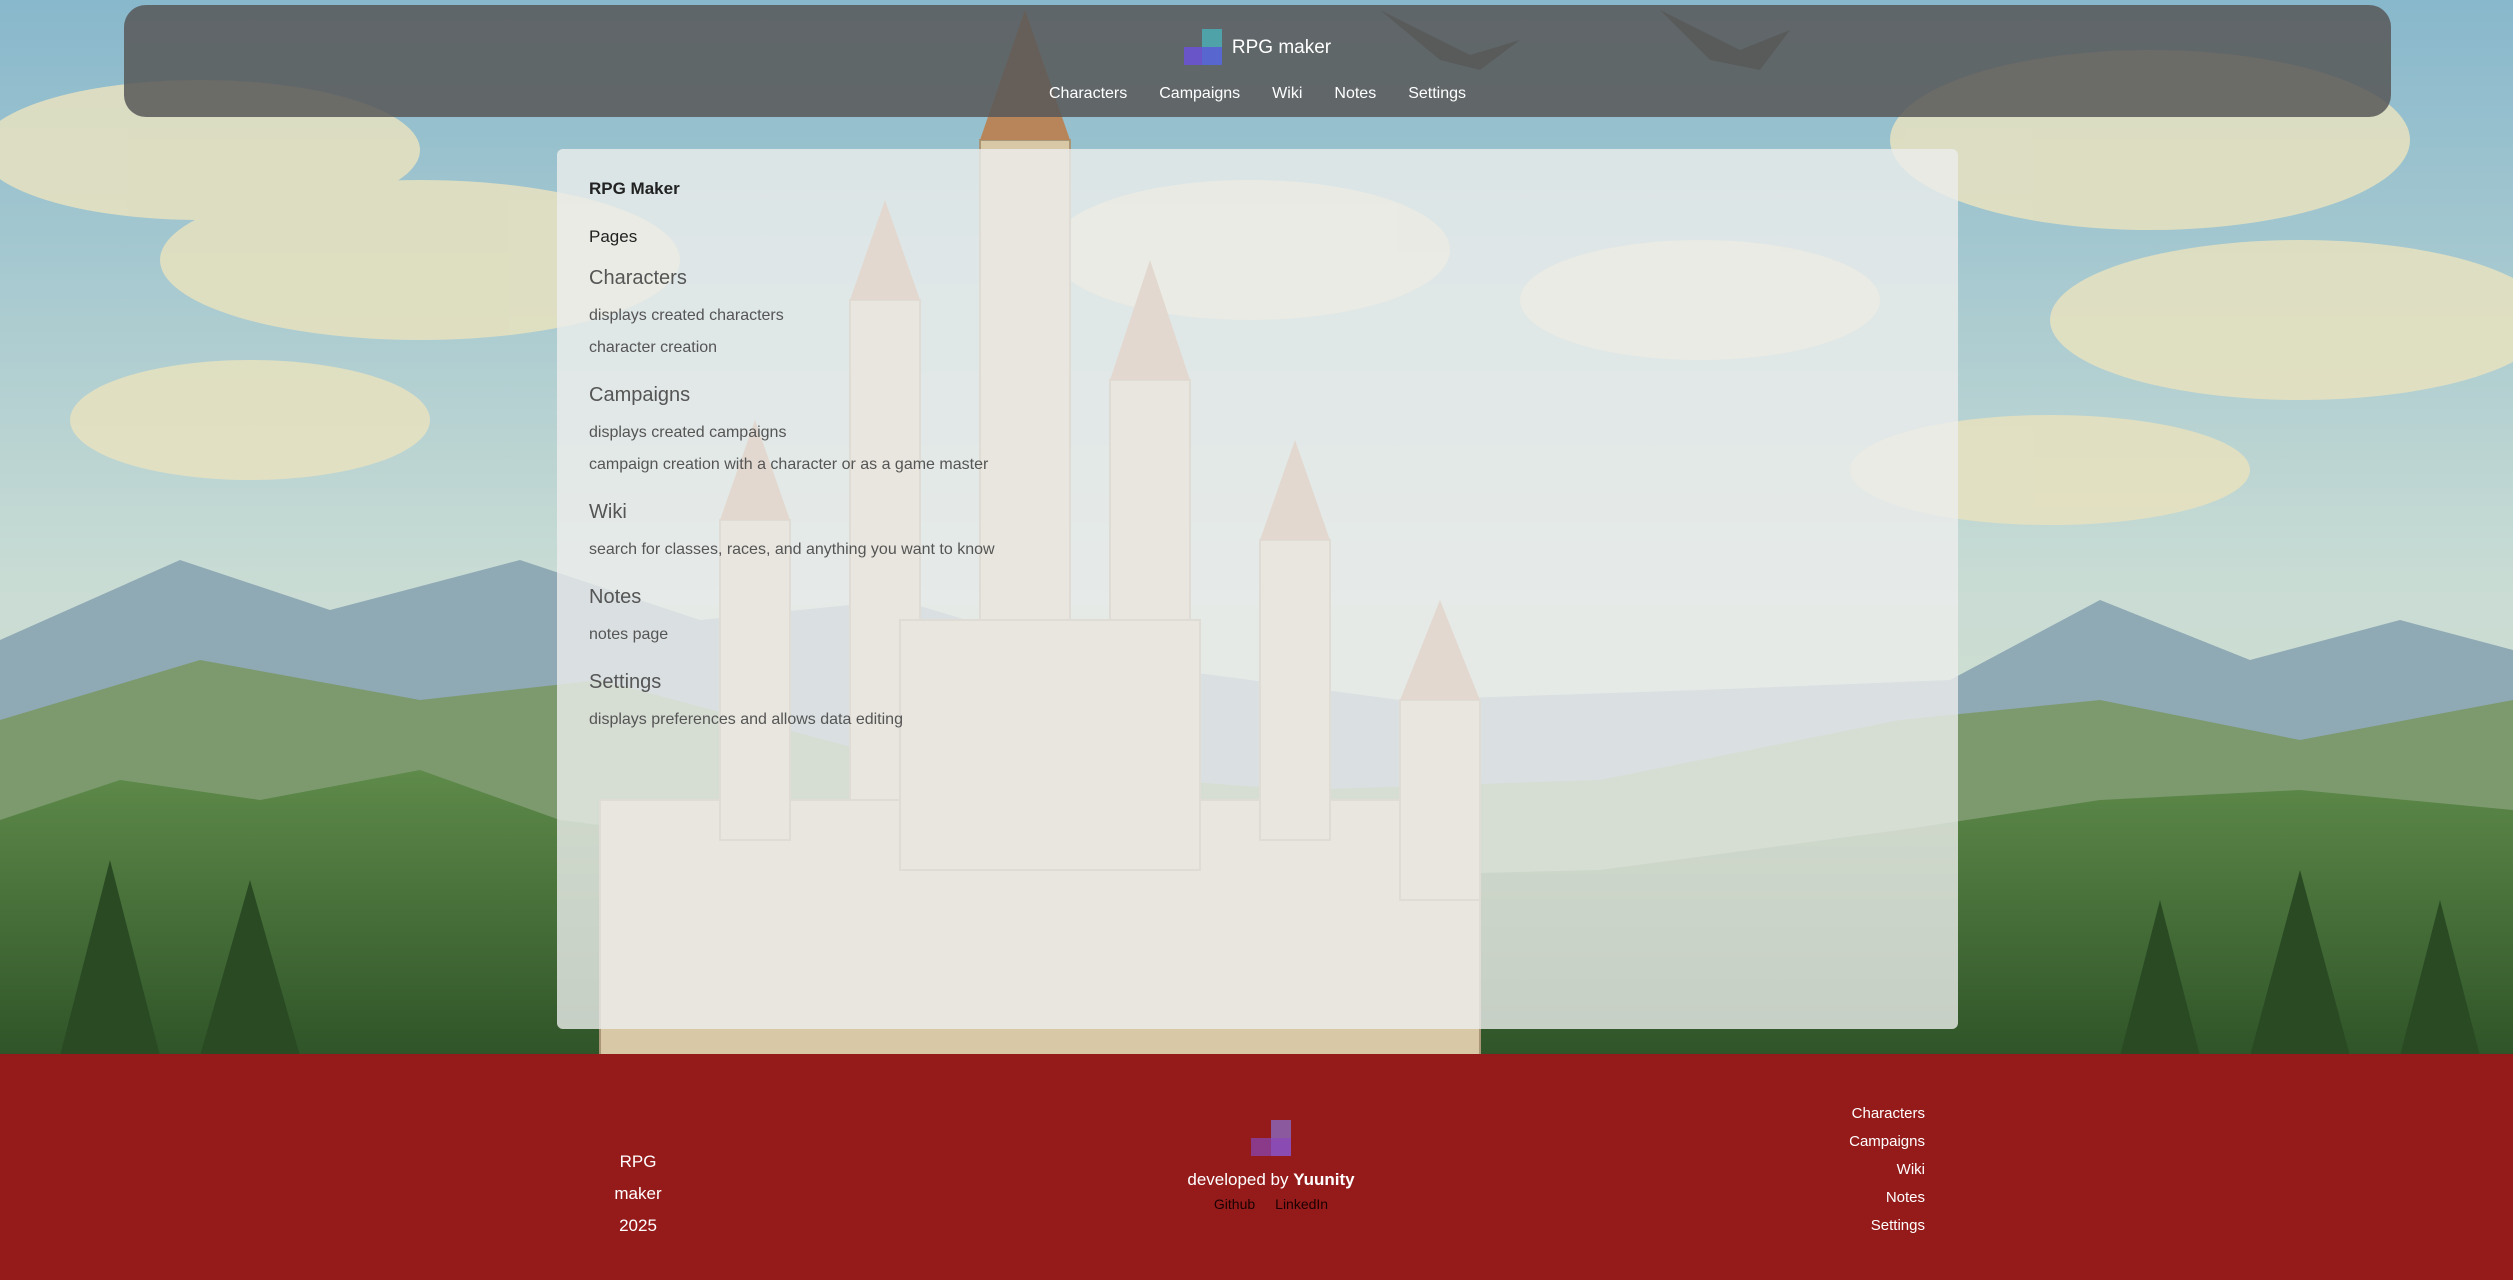 The width and height of the screenshot is (2513, 1280). Describe the element at coordinates (1437, 94) in the screenshot. I see `nav-settings: Settings` at that location.